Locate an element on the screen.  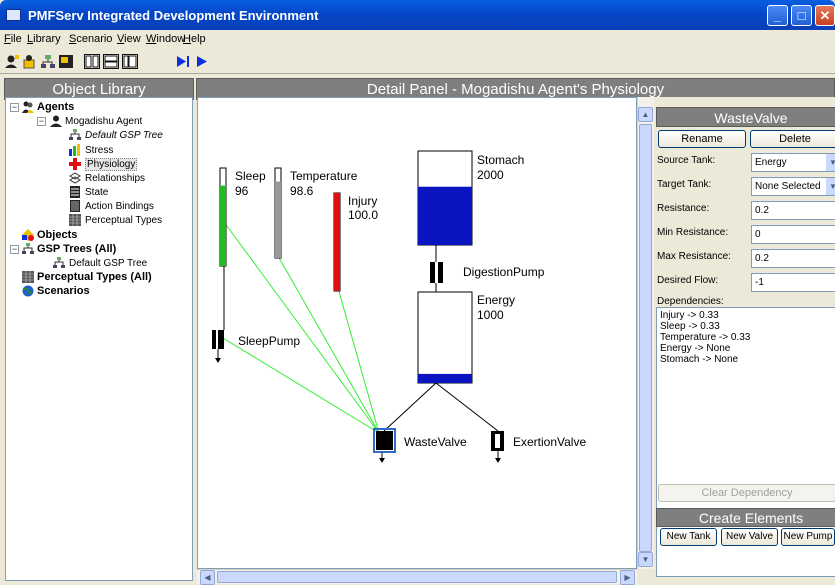
valve-exertion: ExertionValve is located at coordinates (538, 441).